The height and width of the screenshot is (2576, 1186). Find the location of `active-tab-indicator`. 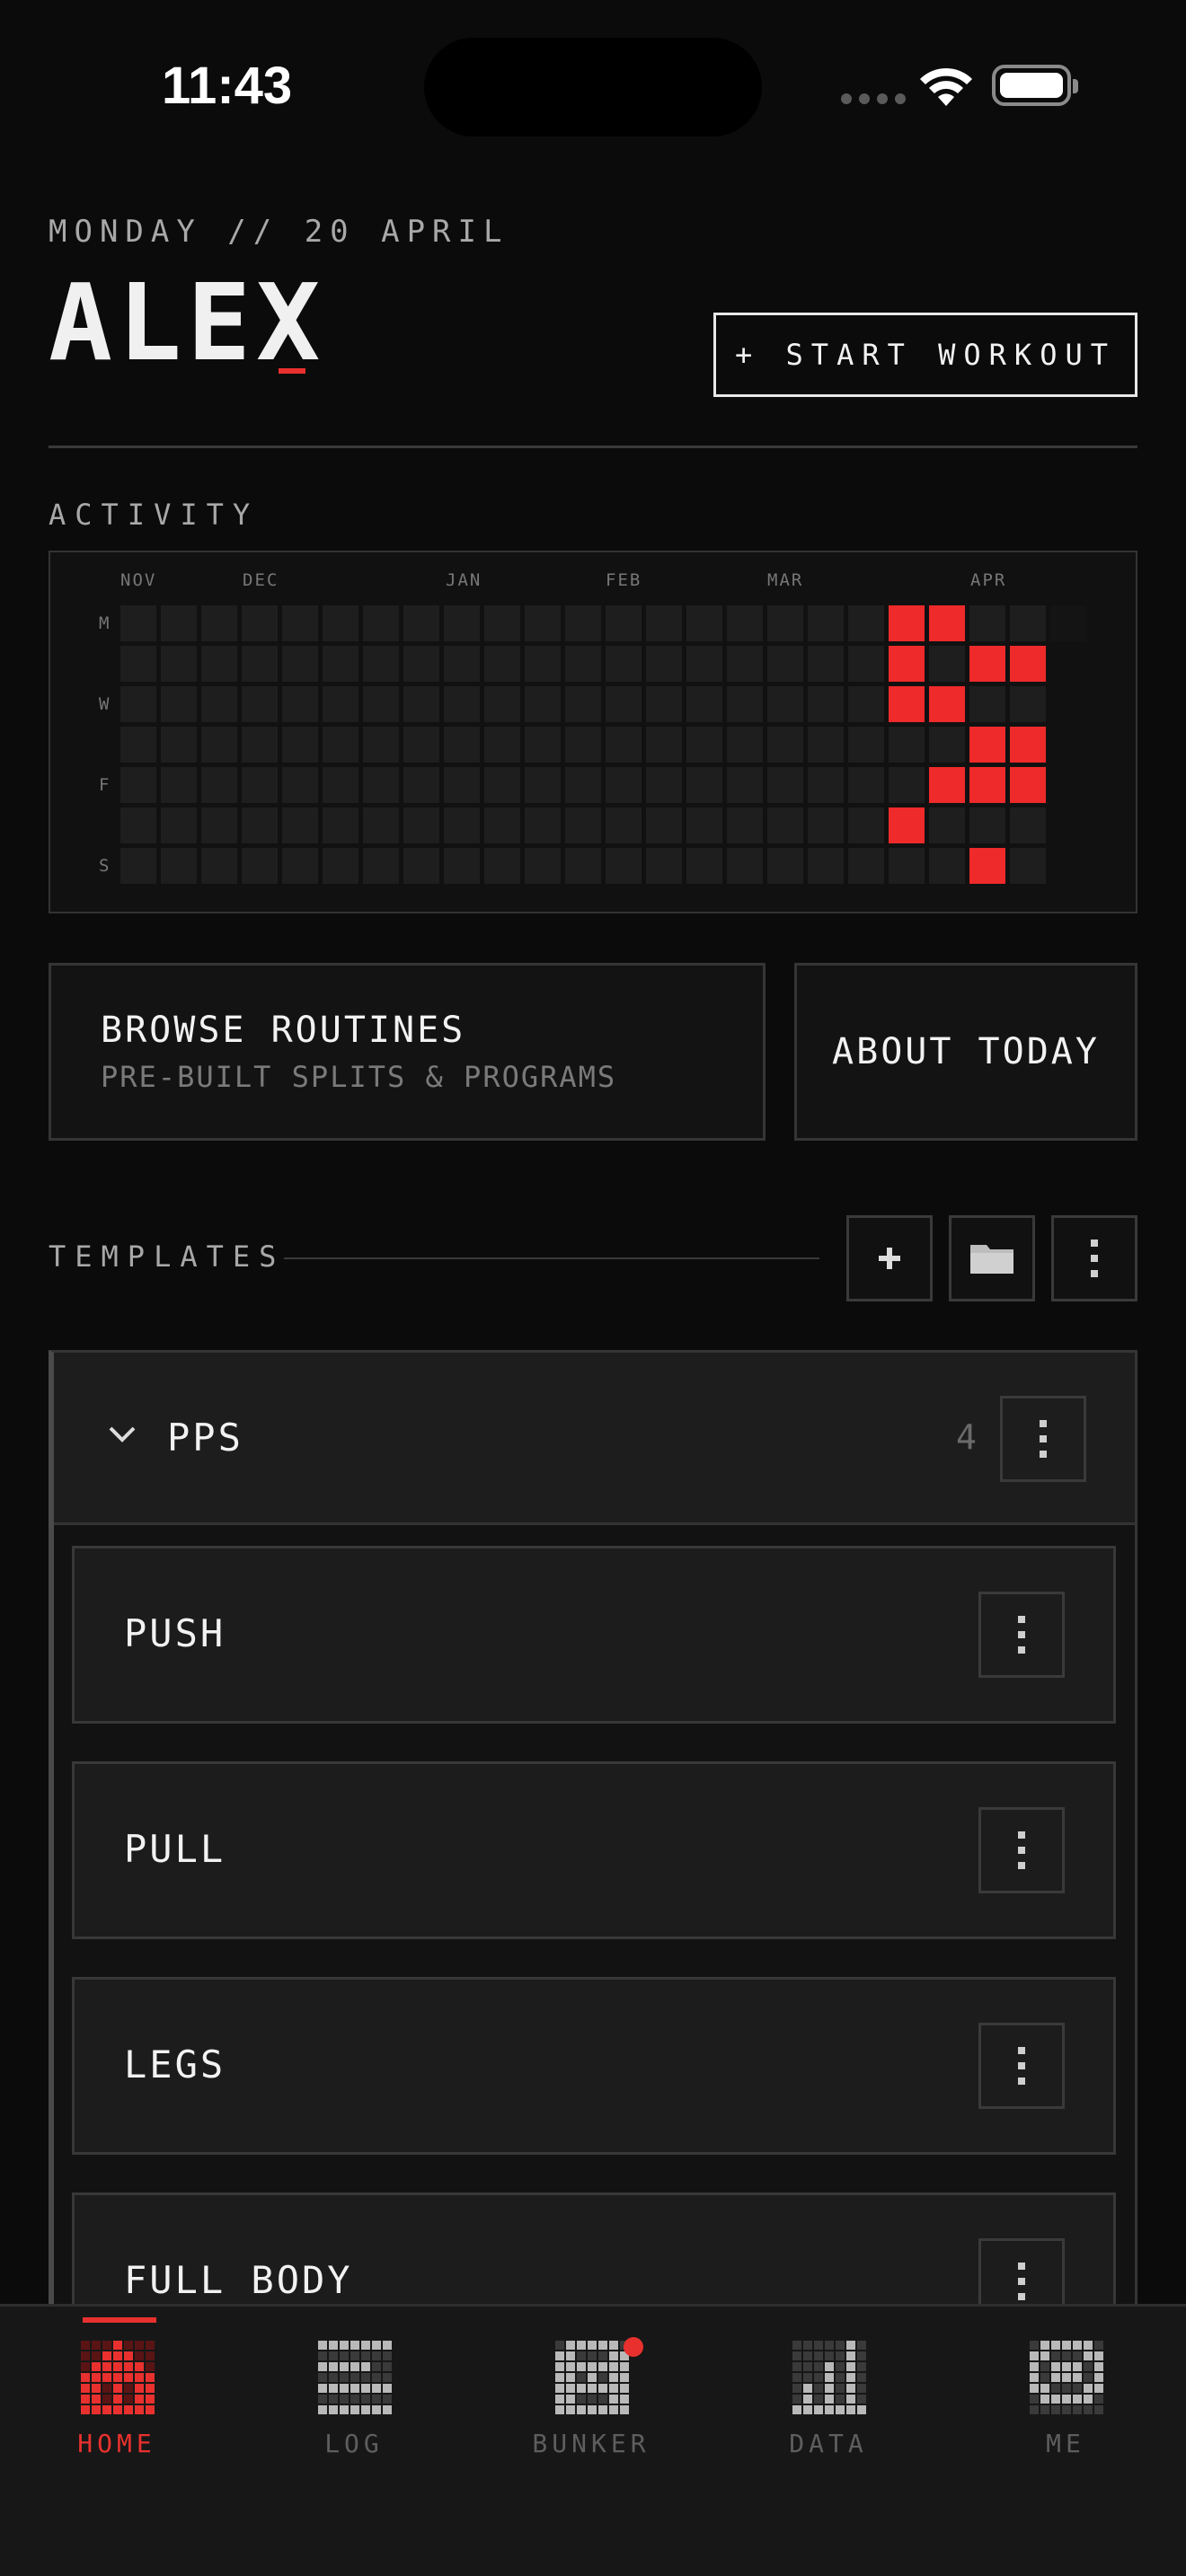

active-tab-indicator is located at coordinates (119, 2320).